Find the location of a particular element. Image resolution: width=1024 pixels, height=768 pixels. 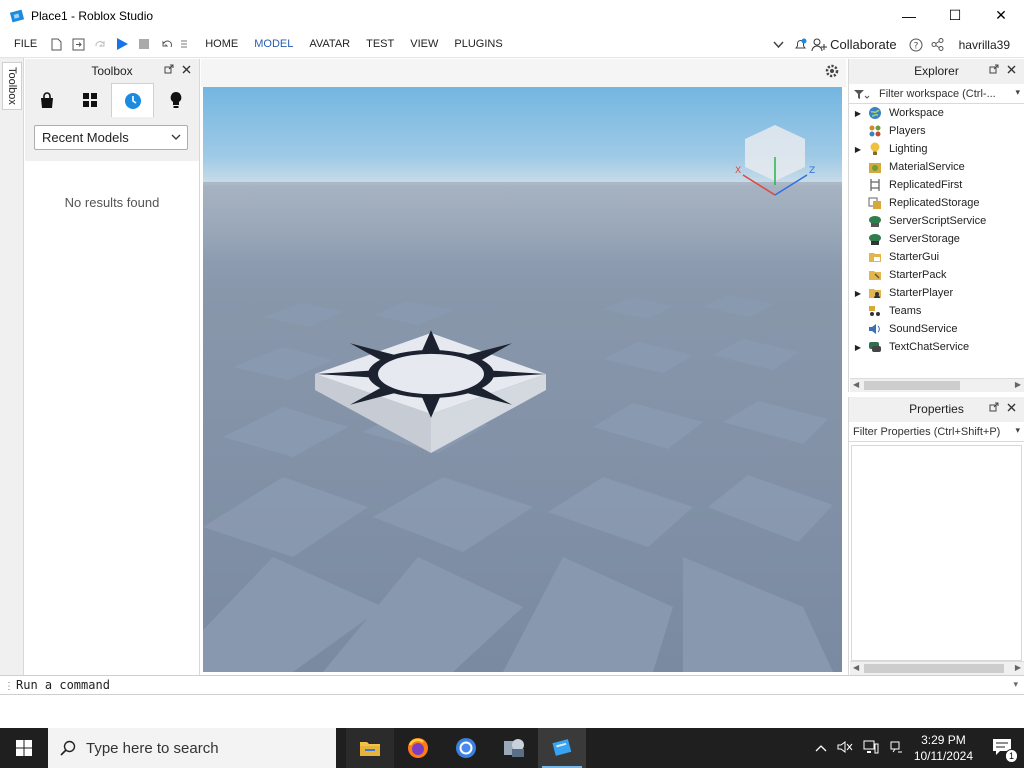

taskbar-clock: 3:29 PM 10/11/2024 is located at coordinates (943, 748).